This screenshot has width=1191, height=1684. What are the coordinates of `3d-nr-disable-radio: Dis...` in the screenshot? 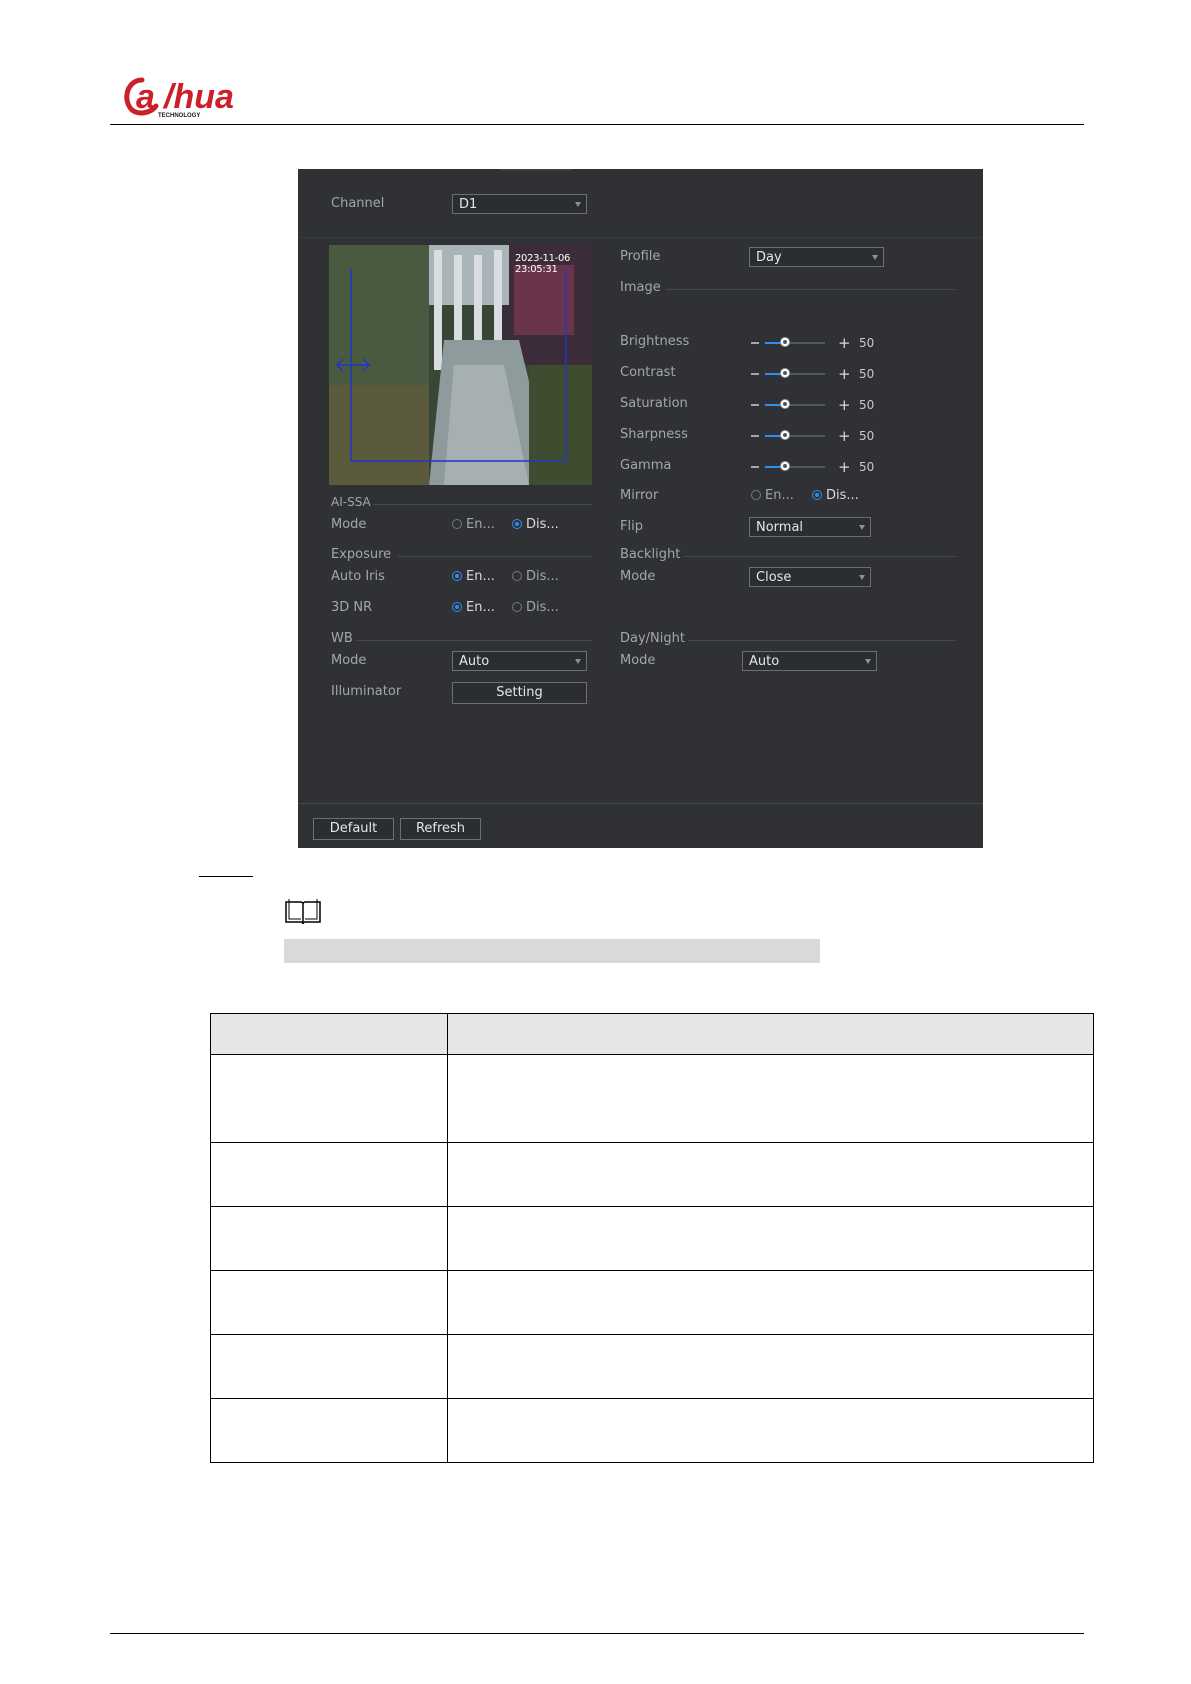 It's located at (535, 607).